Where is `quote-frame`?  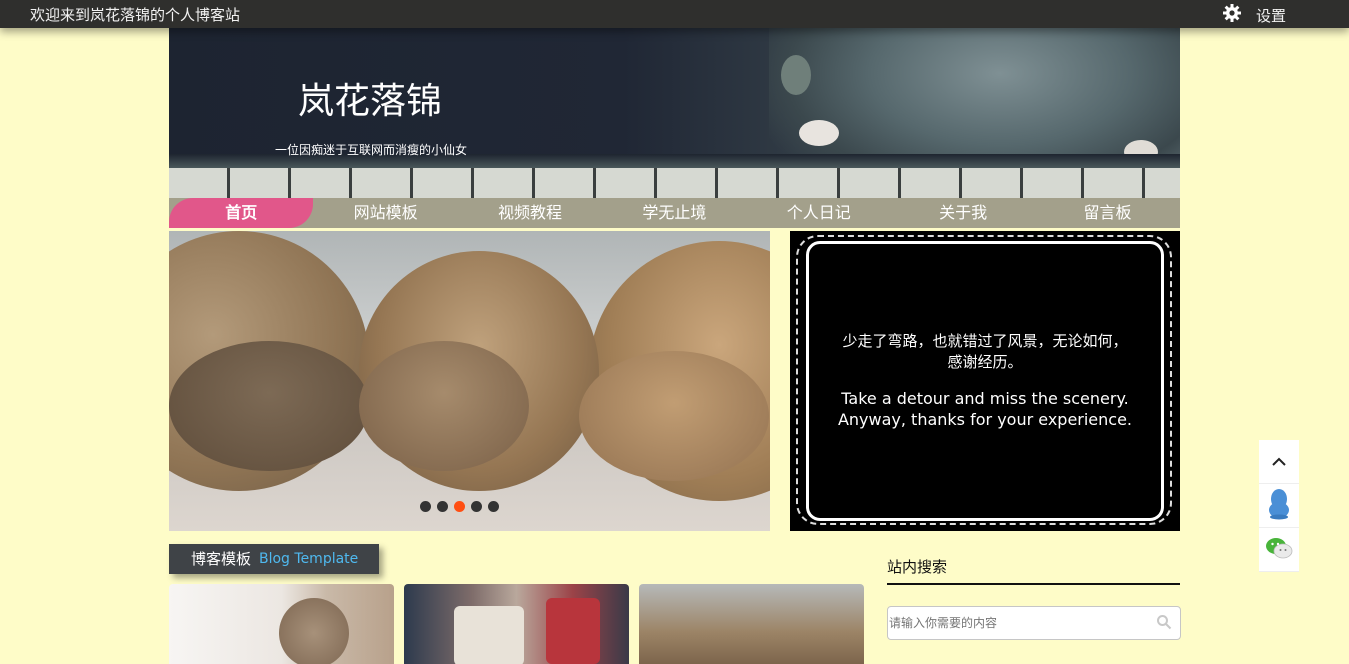 quote-frame is located at coordinates (985, 381).